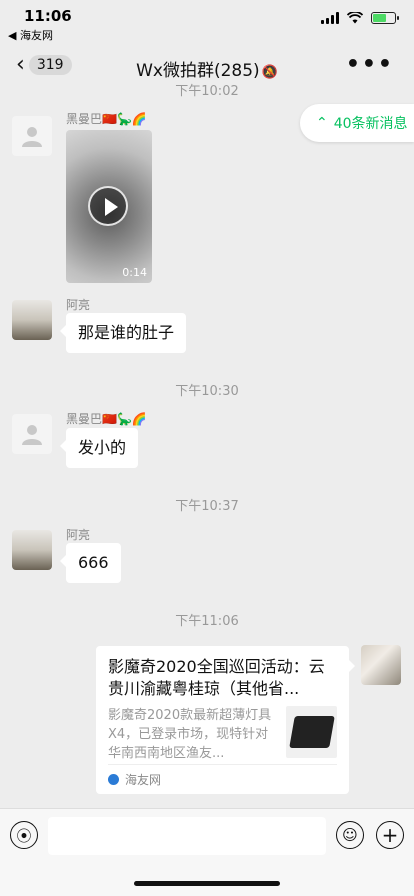 This screenshot has width=414, height=896. What do you see at coordinates (355, 18) in the screenshot?
I see `wifi-icon` at bounding box center [355, 18].